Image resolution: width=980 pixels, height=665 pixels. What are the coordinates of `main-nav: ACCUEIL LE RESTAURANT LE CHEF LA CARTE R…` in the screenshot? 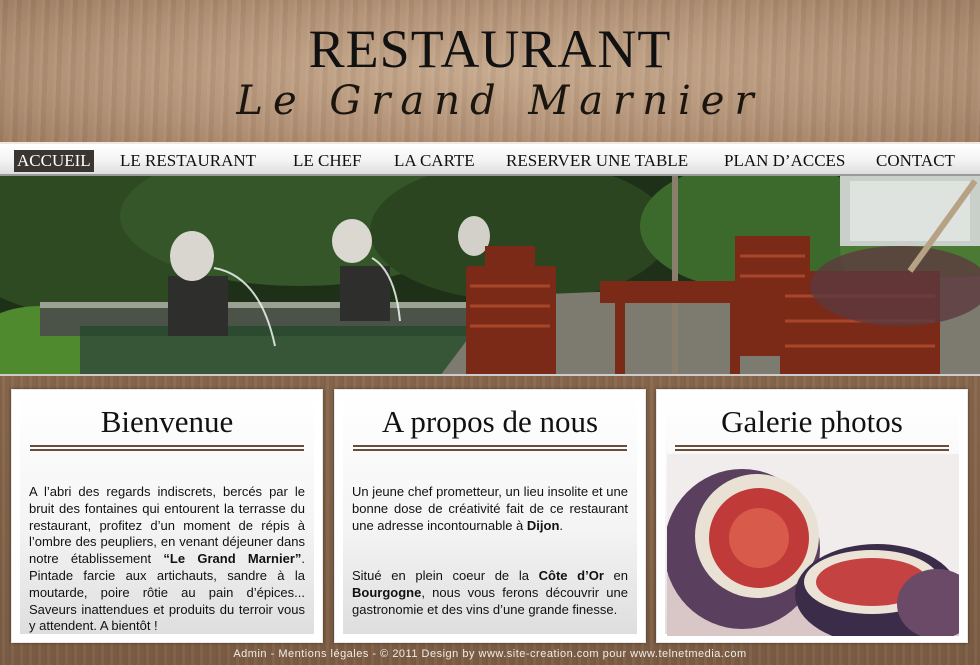 It's located at (490, 159).